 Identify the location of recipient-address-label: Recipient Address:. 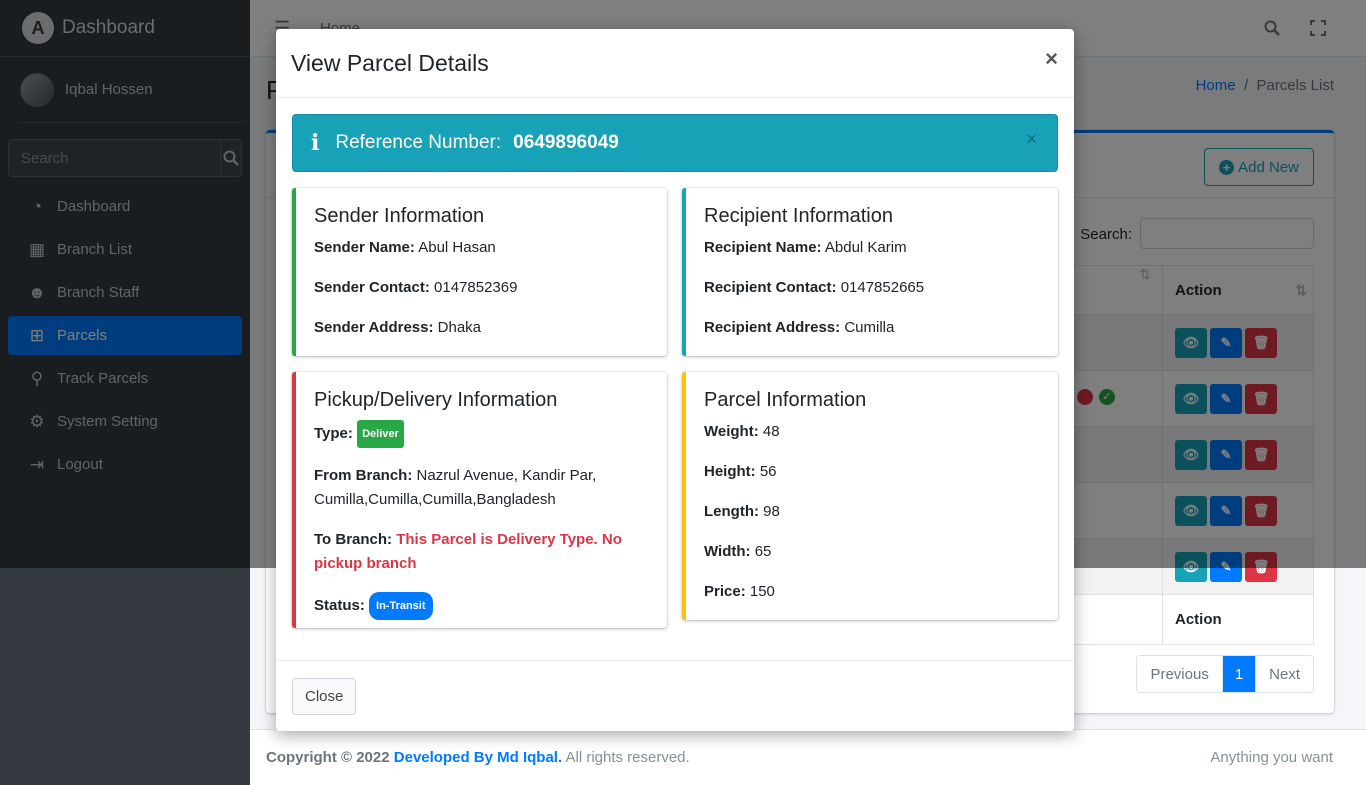
(772, 327).